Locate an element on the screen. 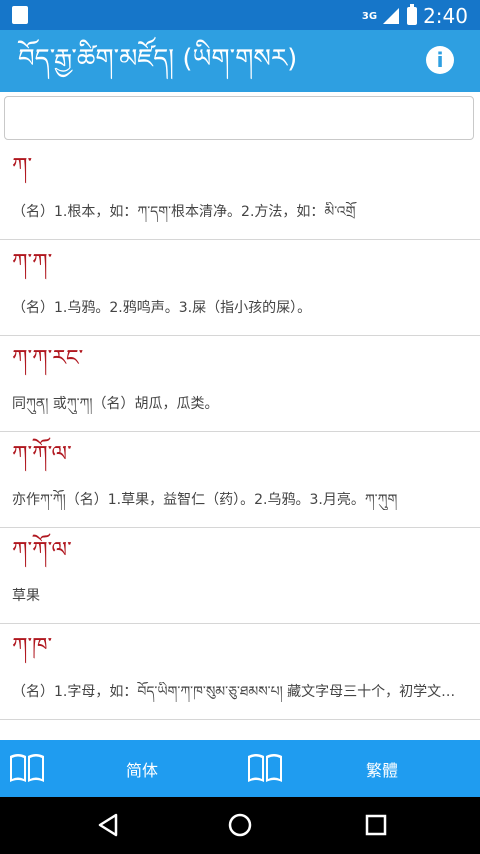 This screenshot has height=854, width=480. list-item: ཀ་ཀ་ （名）1.乌鸦。2.鸦鸣声。3.屎（指小孩的屎）。 is located at coordinates (240, 288).